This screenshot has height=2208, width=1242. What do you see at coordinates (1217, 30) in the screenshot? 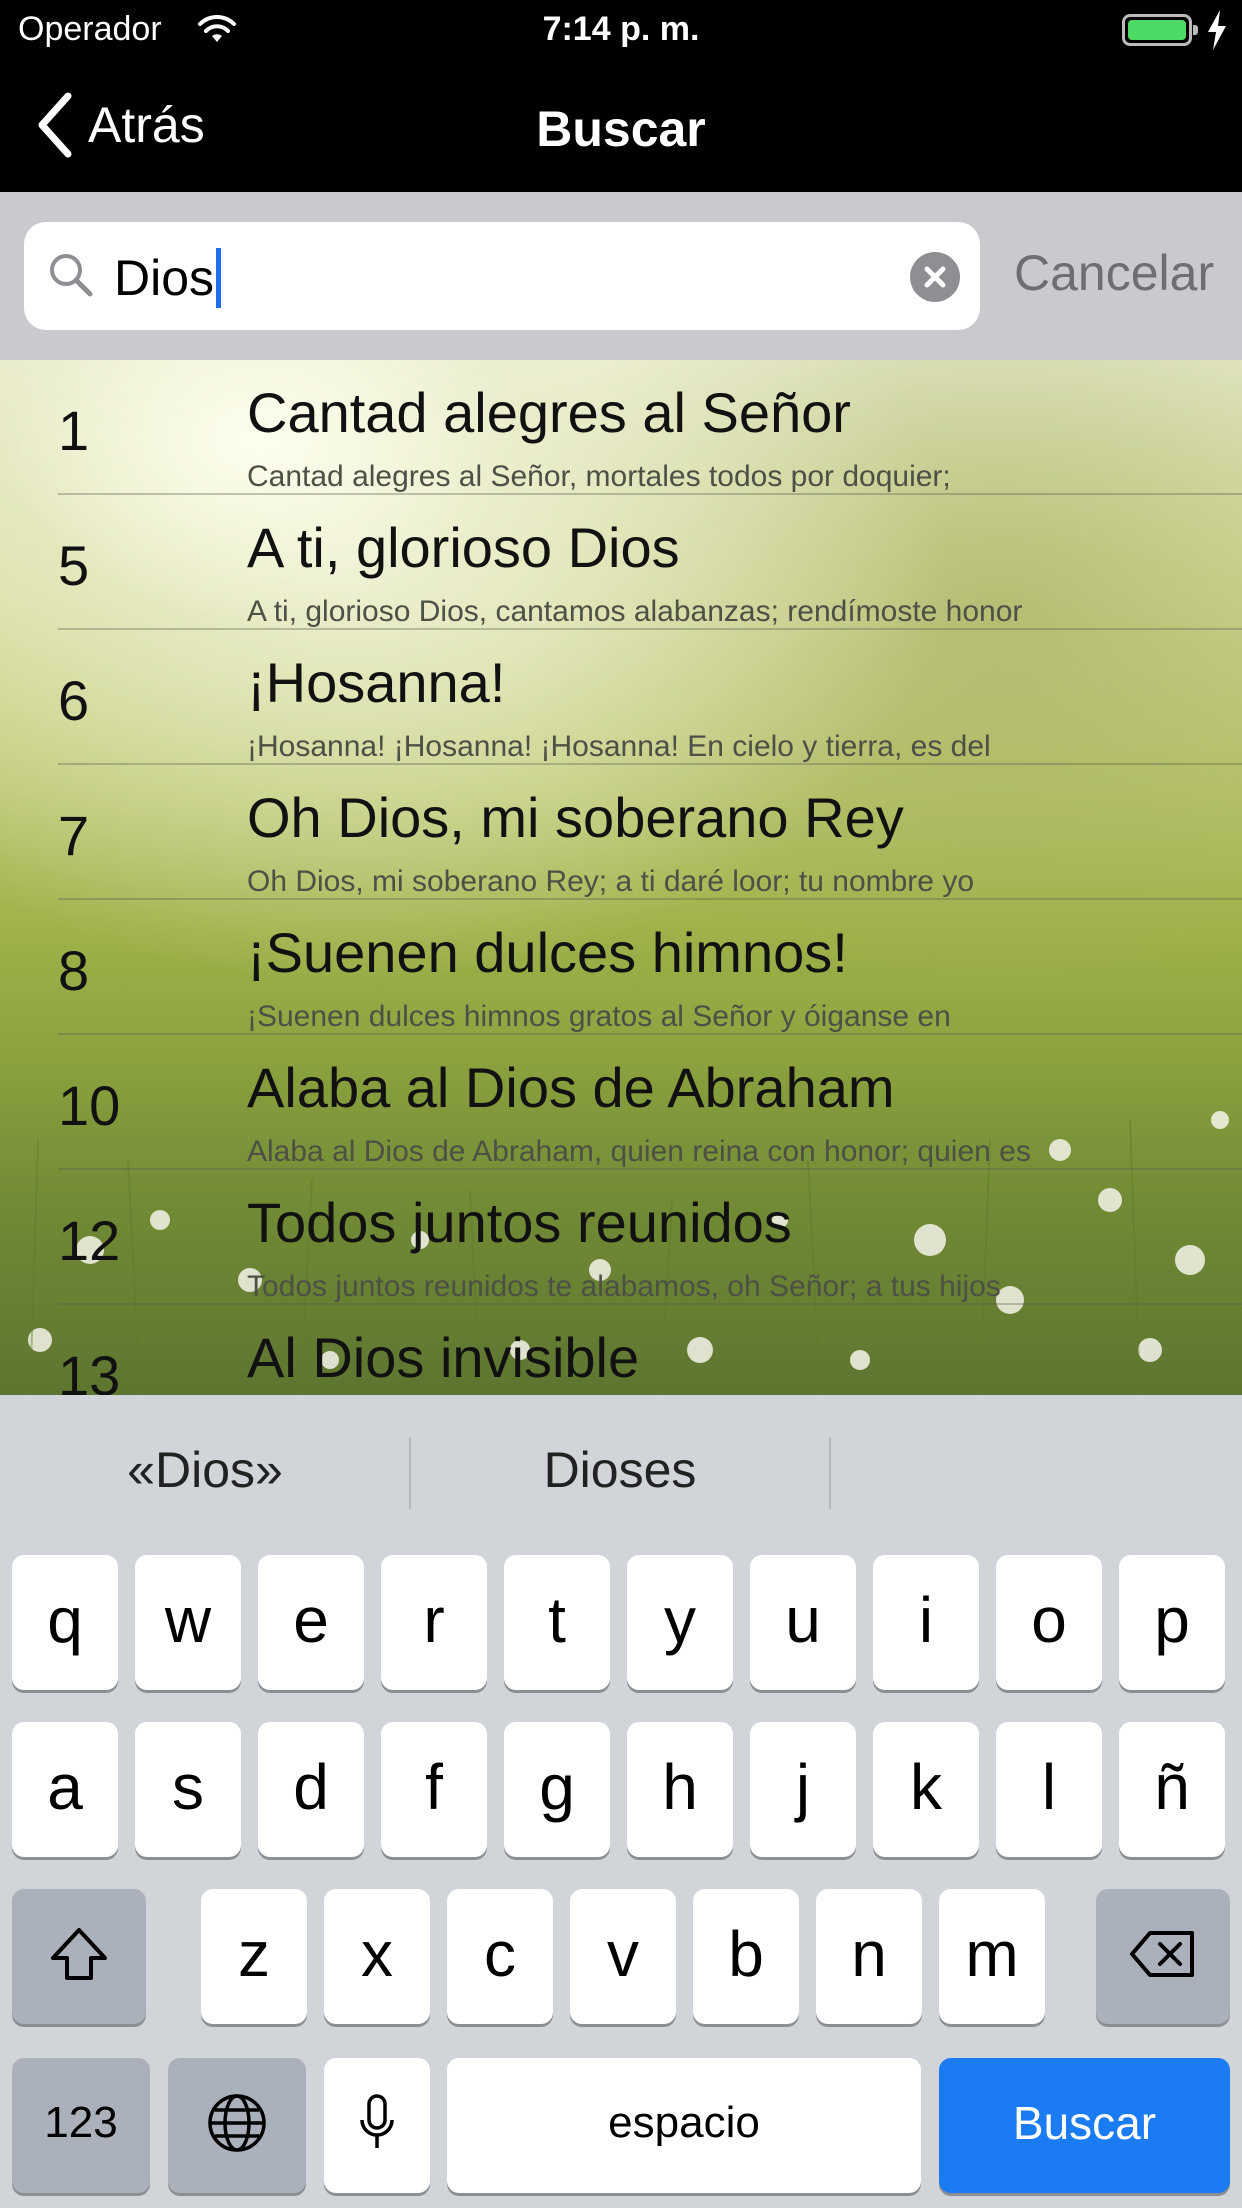
I see `charging-icon` at bounding box center [1217, 30].